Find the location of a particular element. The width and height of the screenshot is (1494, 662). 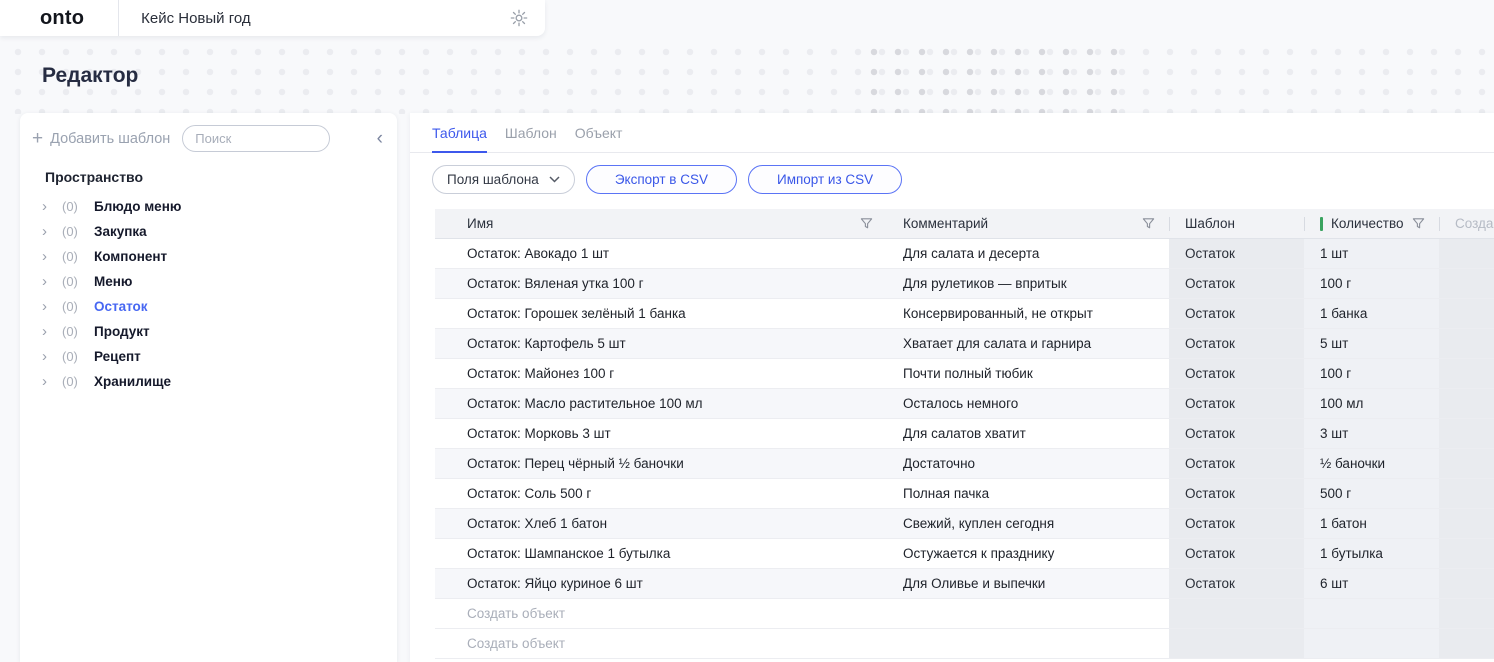

cell-comment: Почти полный тюбик is located at coordinates (1028, 373).